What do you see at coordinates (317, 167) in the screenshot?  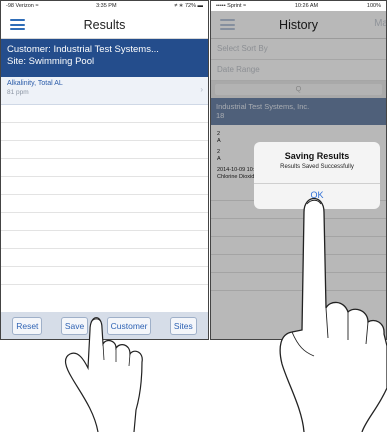 I see `alert-message: Results Saved Successfully` at bounding box center [317, 167].